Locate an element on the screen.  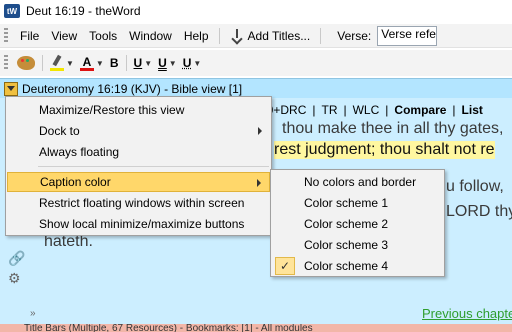
module-tabs: 60+DRC | TR | WLC | Compare | List is located at coordinates (371, 110).